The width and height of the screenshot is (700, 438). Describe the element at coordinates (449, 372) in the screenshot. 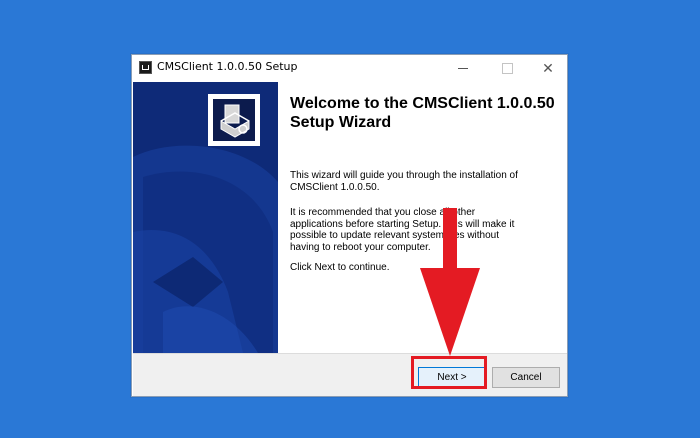

I see `next-button-highlight` at that location.